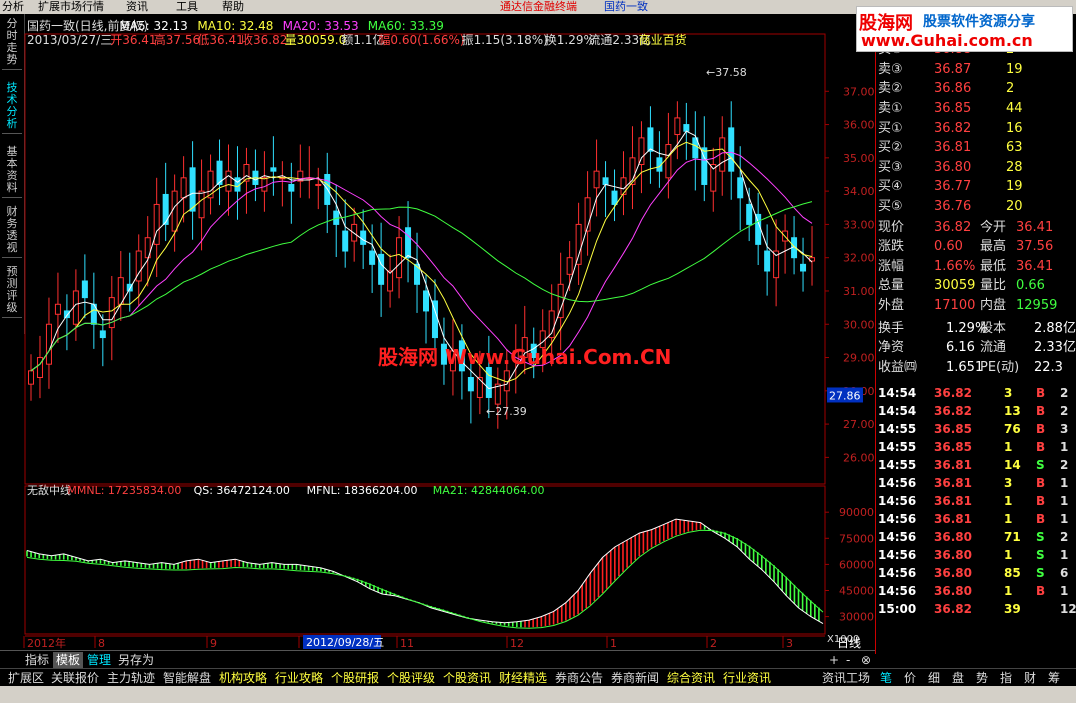  Describe the element at coordinates (506, 411) in the screenshot. I see `annotation-low: ←27.39` at that location.